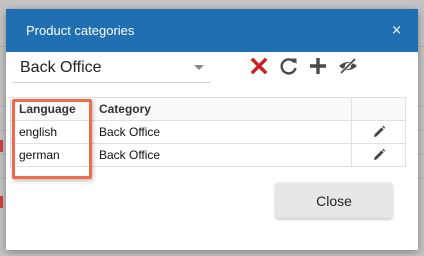 Image resolution: width=424 pixels, height=256 pixels. What do you see at coordinates (378, 109) in the screenshot?
I see `column-header-actions` at bounding box center [378, 109].